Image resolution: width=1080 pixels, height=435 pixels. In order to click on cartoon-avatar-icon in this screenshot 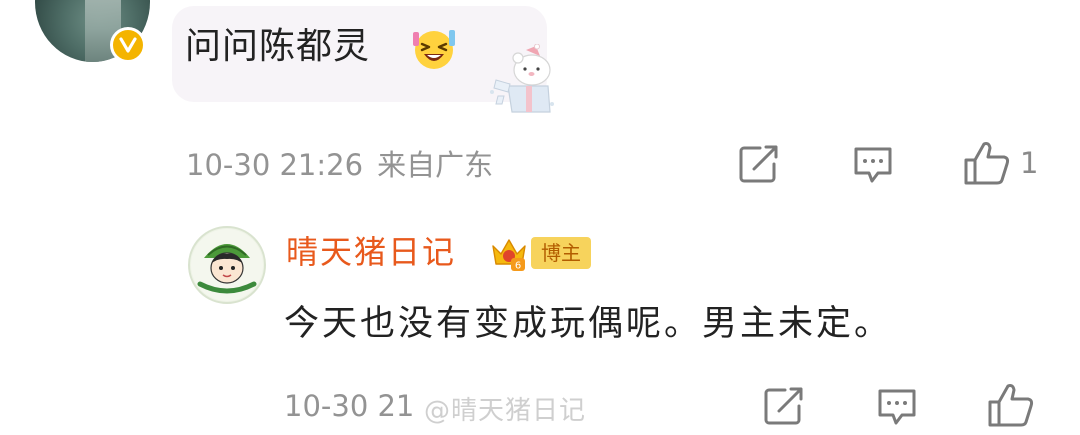, I will do `click(227, 265)`.